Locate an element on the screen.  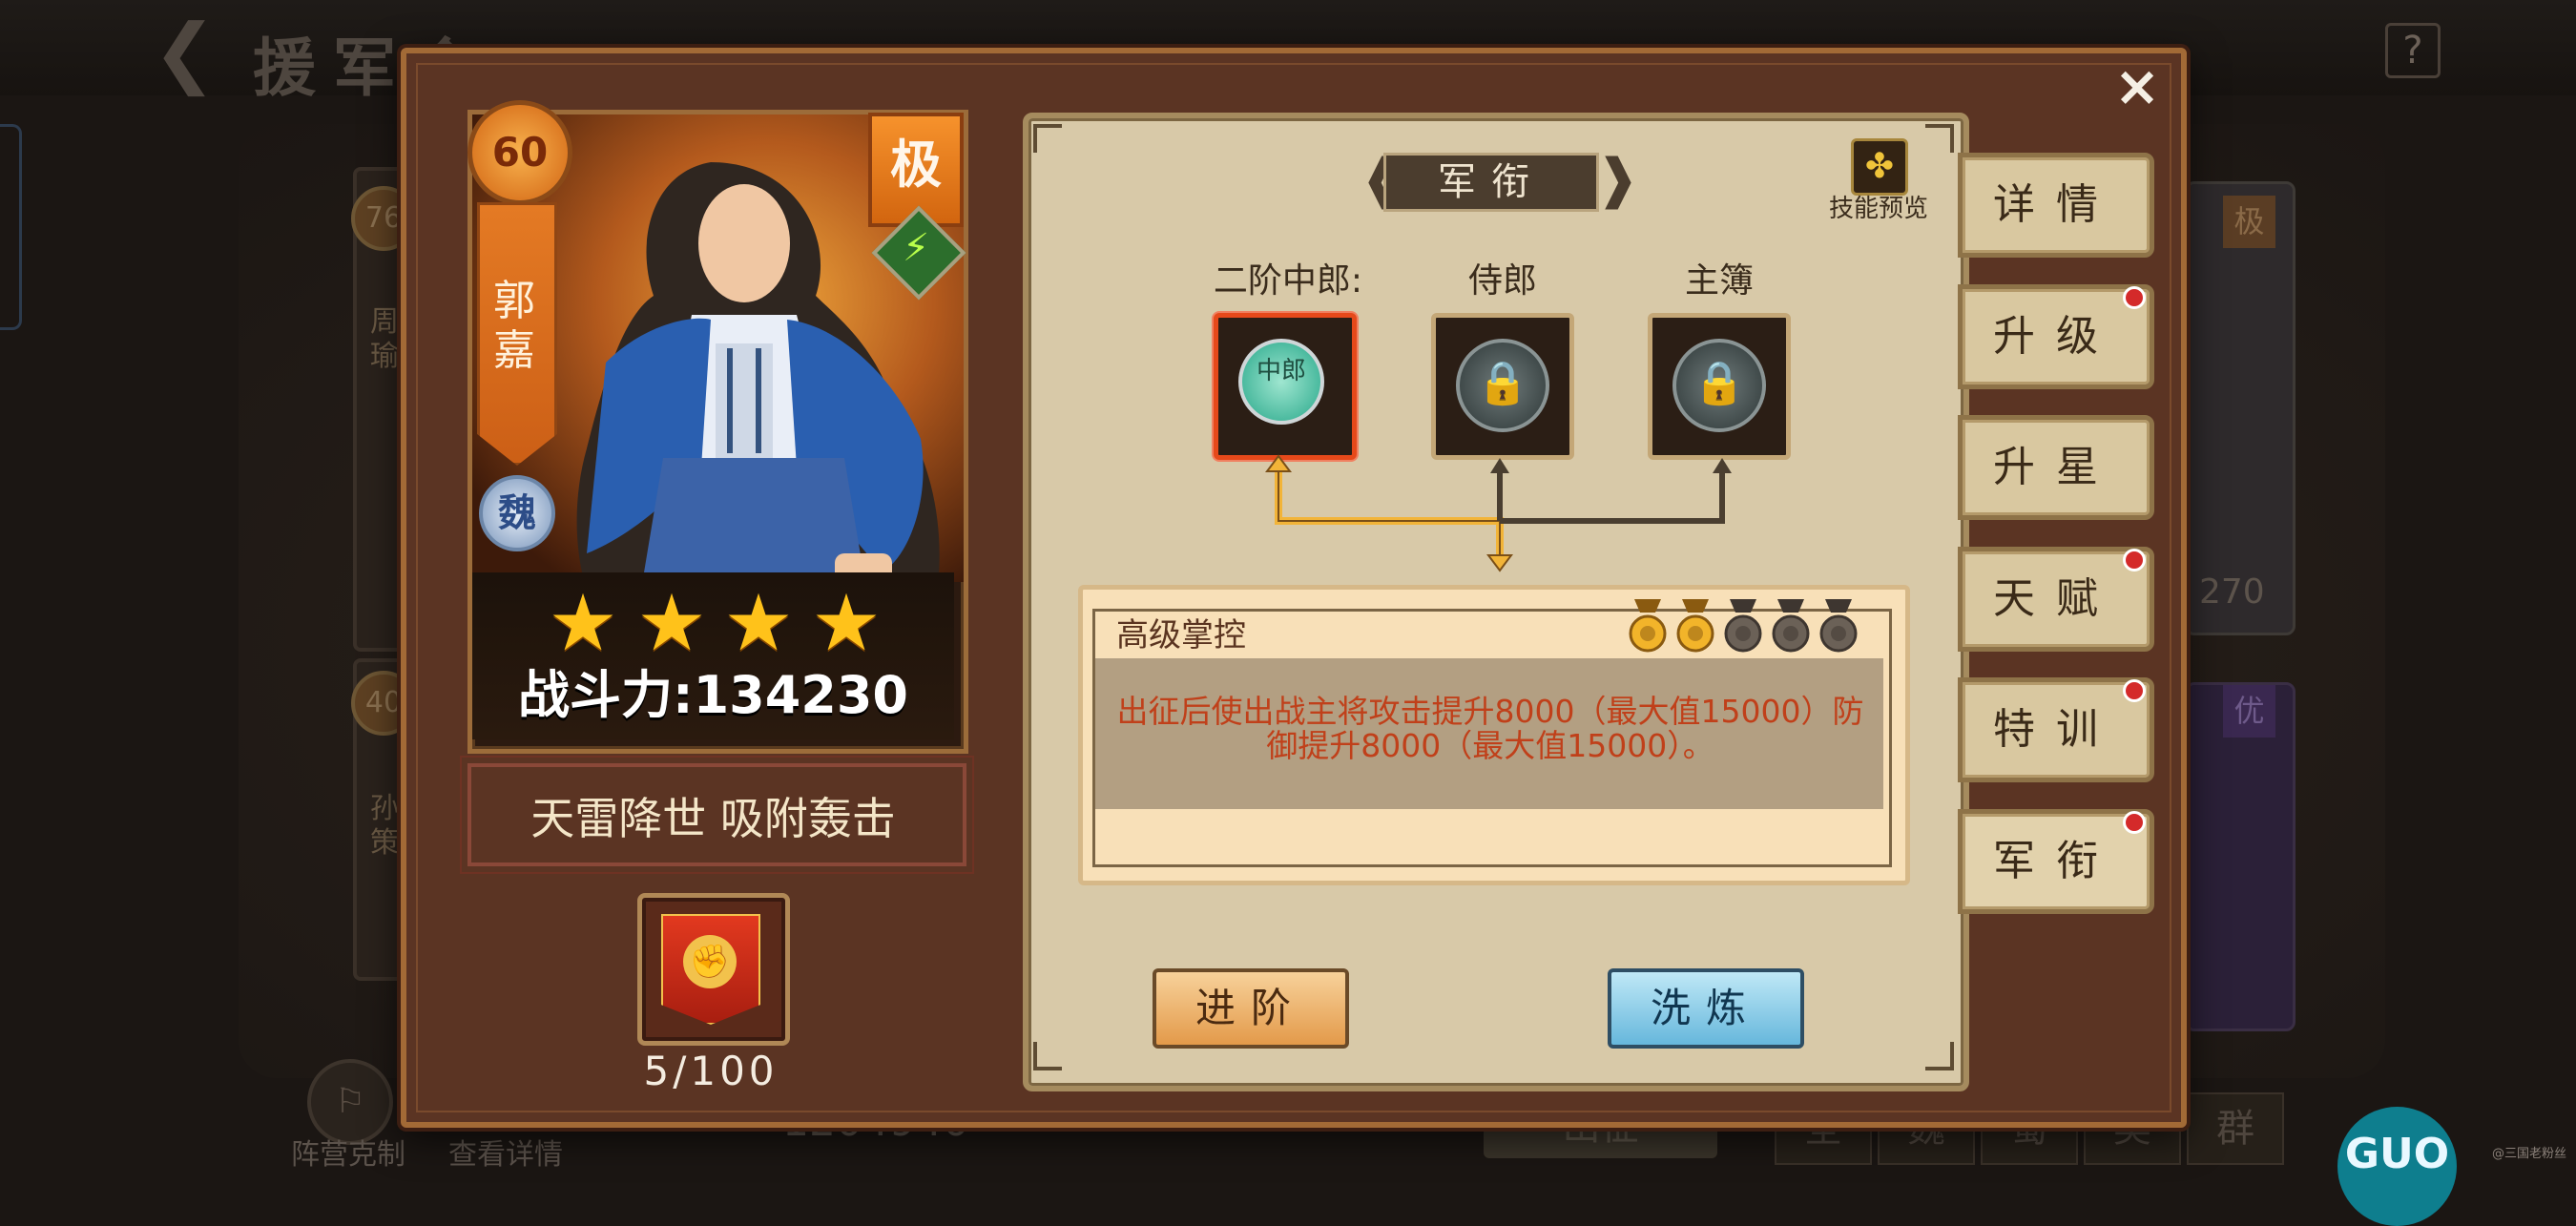
view-details-label: 查看详情 is located at coordinates (505, 1152).